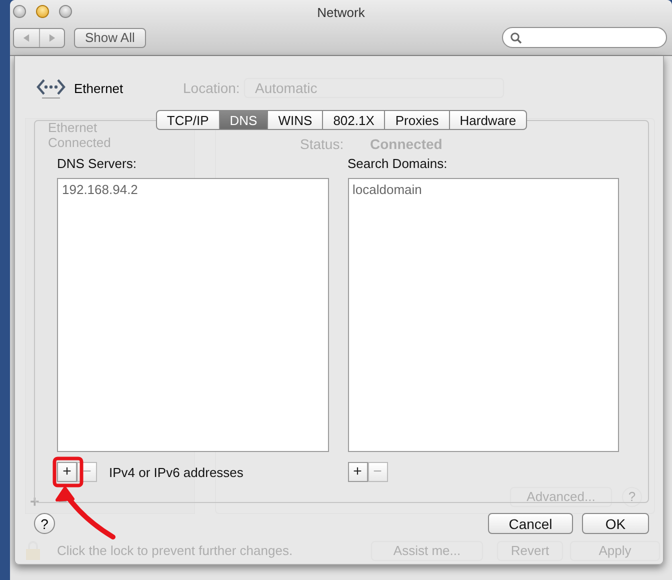  I want to click on list-label: DNS Servers:, so click(96, 163).